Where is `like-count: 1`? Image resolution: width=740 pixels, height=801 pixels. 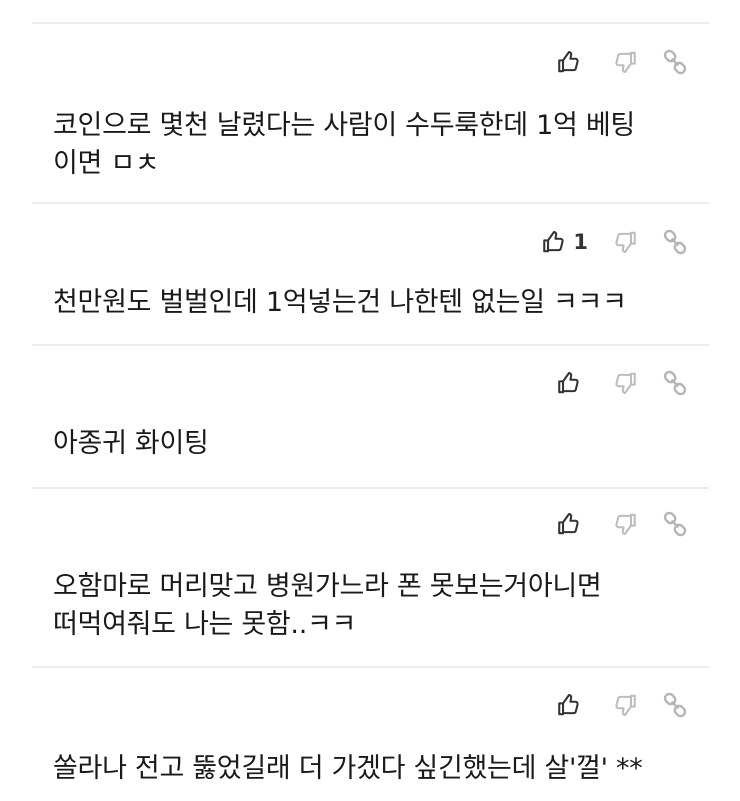 like-count: 1 is located at coordinates (580, 242).